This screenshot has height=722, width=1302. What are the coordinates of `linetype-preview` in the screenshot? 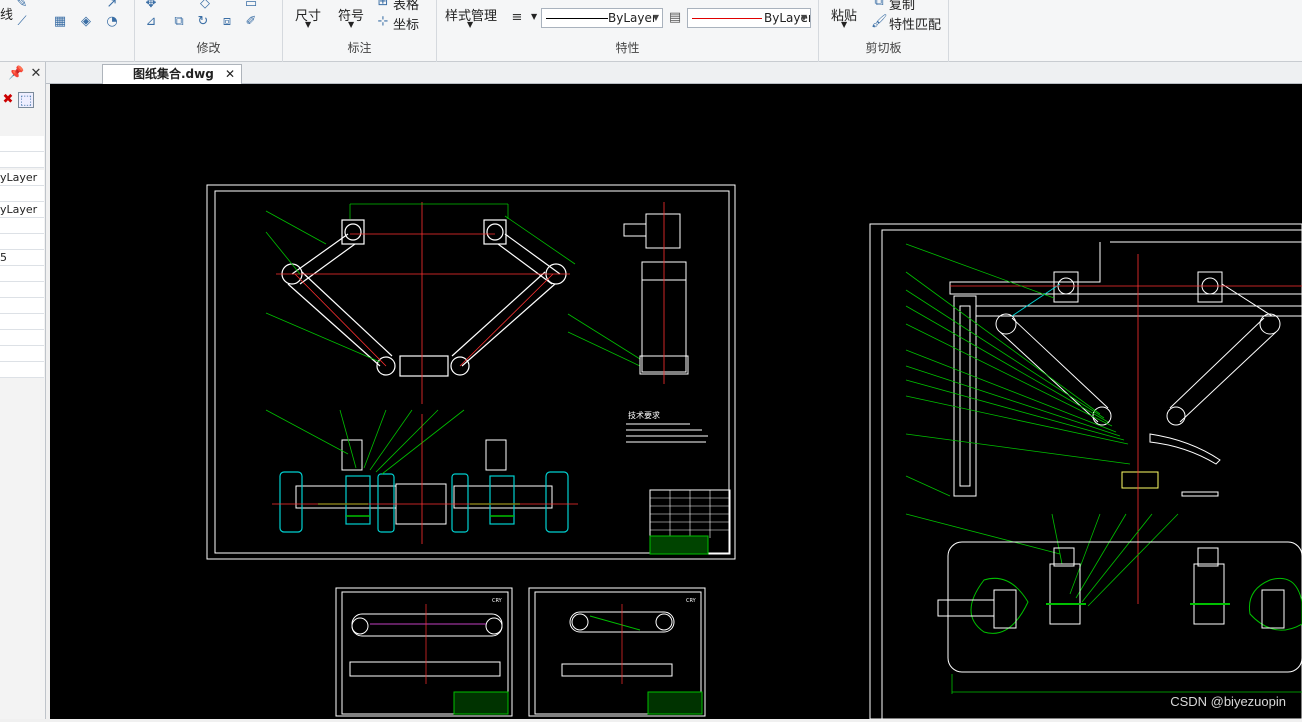 It's located at (577, 18).